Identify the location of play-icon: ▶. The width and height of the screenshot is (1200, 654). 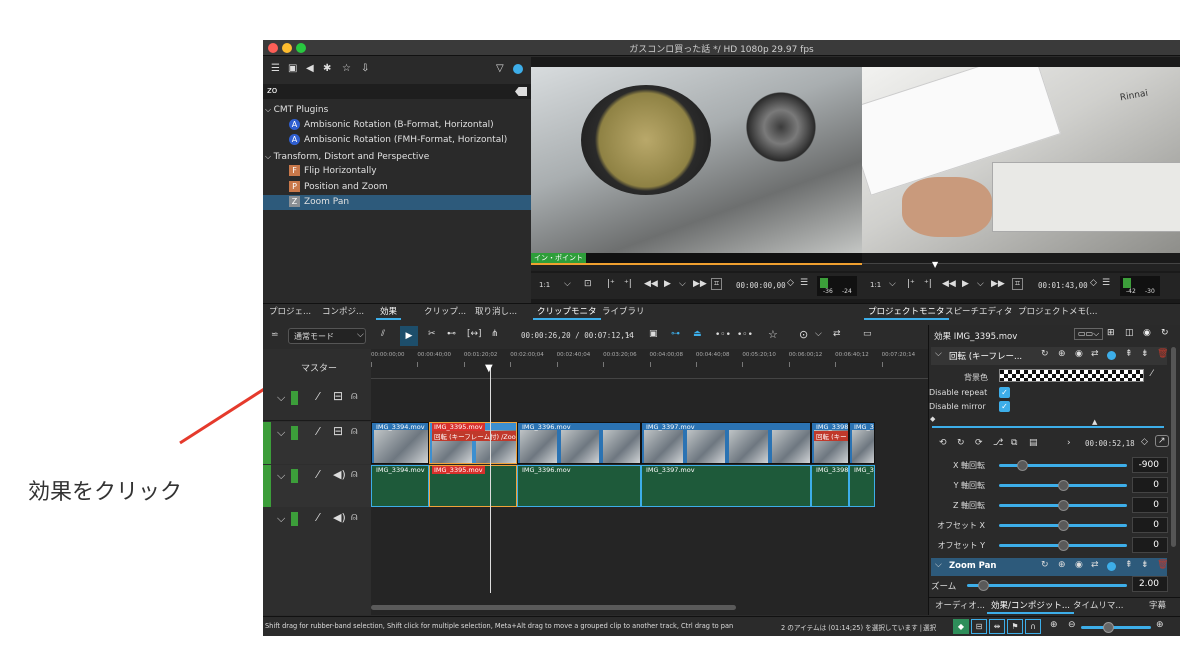
(965, 284).